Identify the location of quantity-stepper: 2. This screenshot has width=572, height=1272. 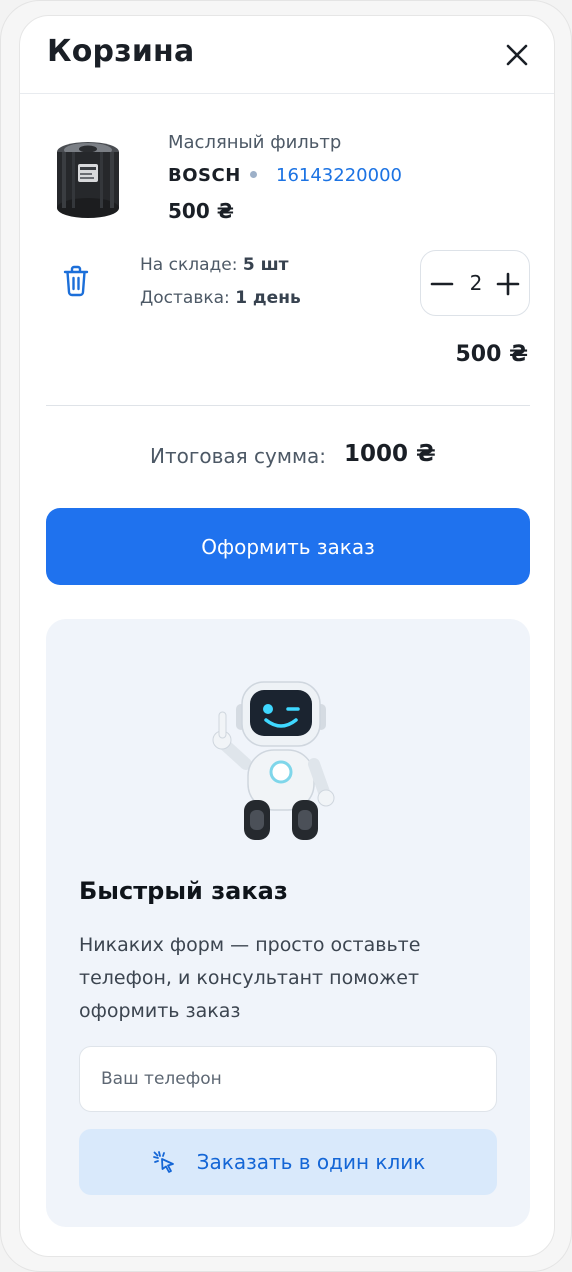
(475, 283).